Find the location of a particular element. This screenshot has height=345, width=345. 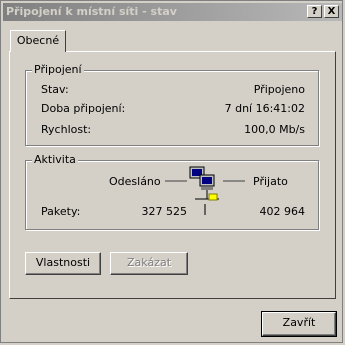

packets-sent-value: 327 525 is located at coordinates (164, 211).